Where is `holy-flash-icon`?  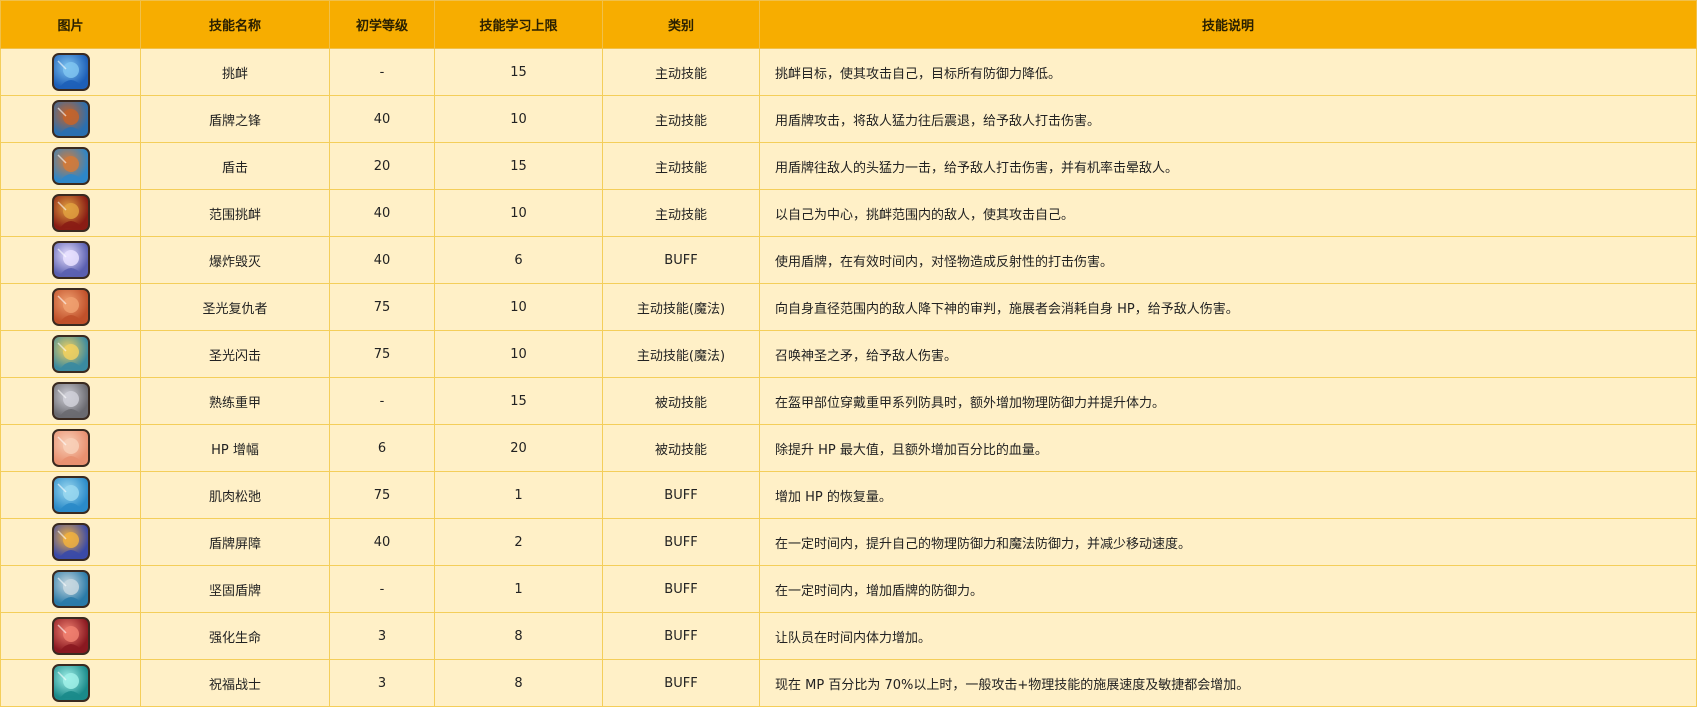
holy-flash-icon is located at coordinates (70, 354).